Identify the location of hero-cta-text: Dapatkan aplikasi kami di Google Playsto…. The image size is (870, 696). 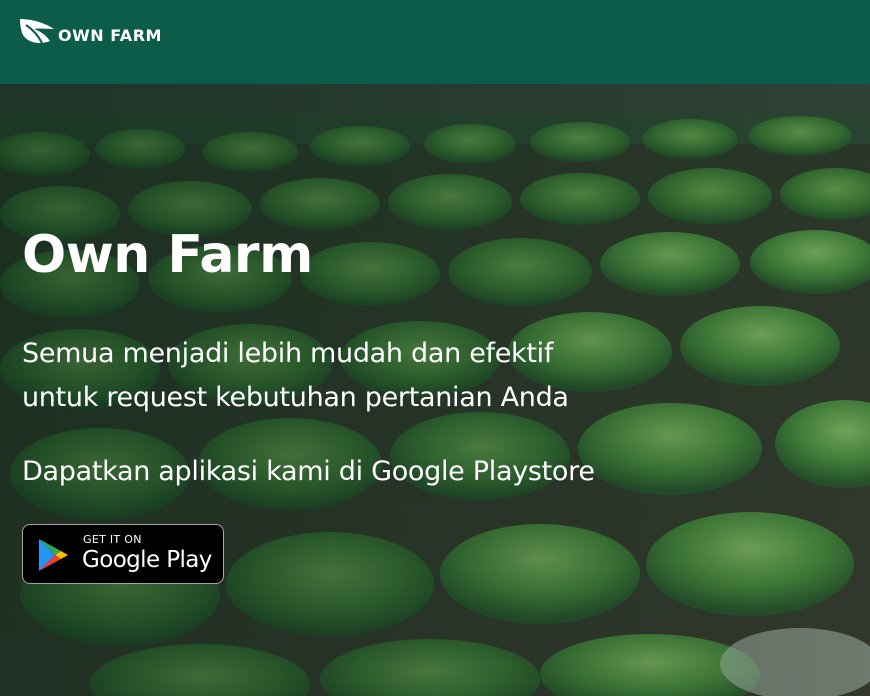
(308, 471).